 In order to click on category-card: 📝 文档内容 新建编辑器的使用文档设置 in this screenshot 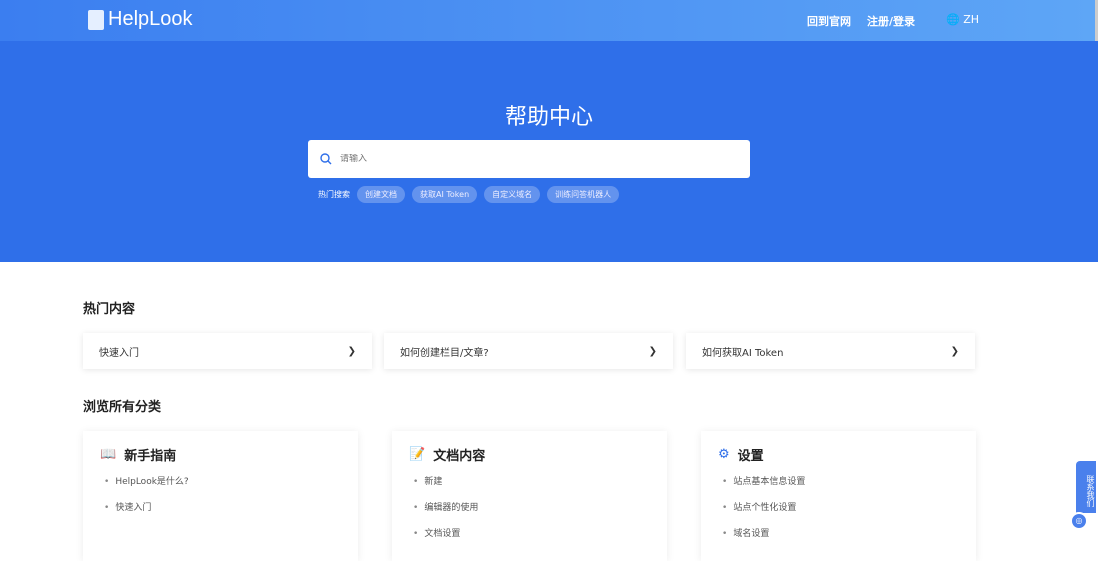, I will do `click(529, 496)`.